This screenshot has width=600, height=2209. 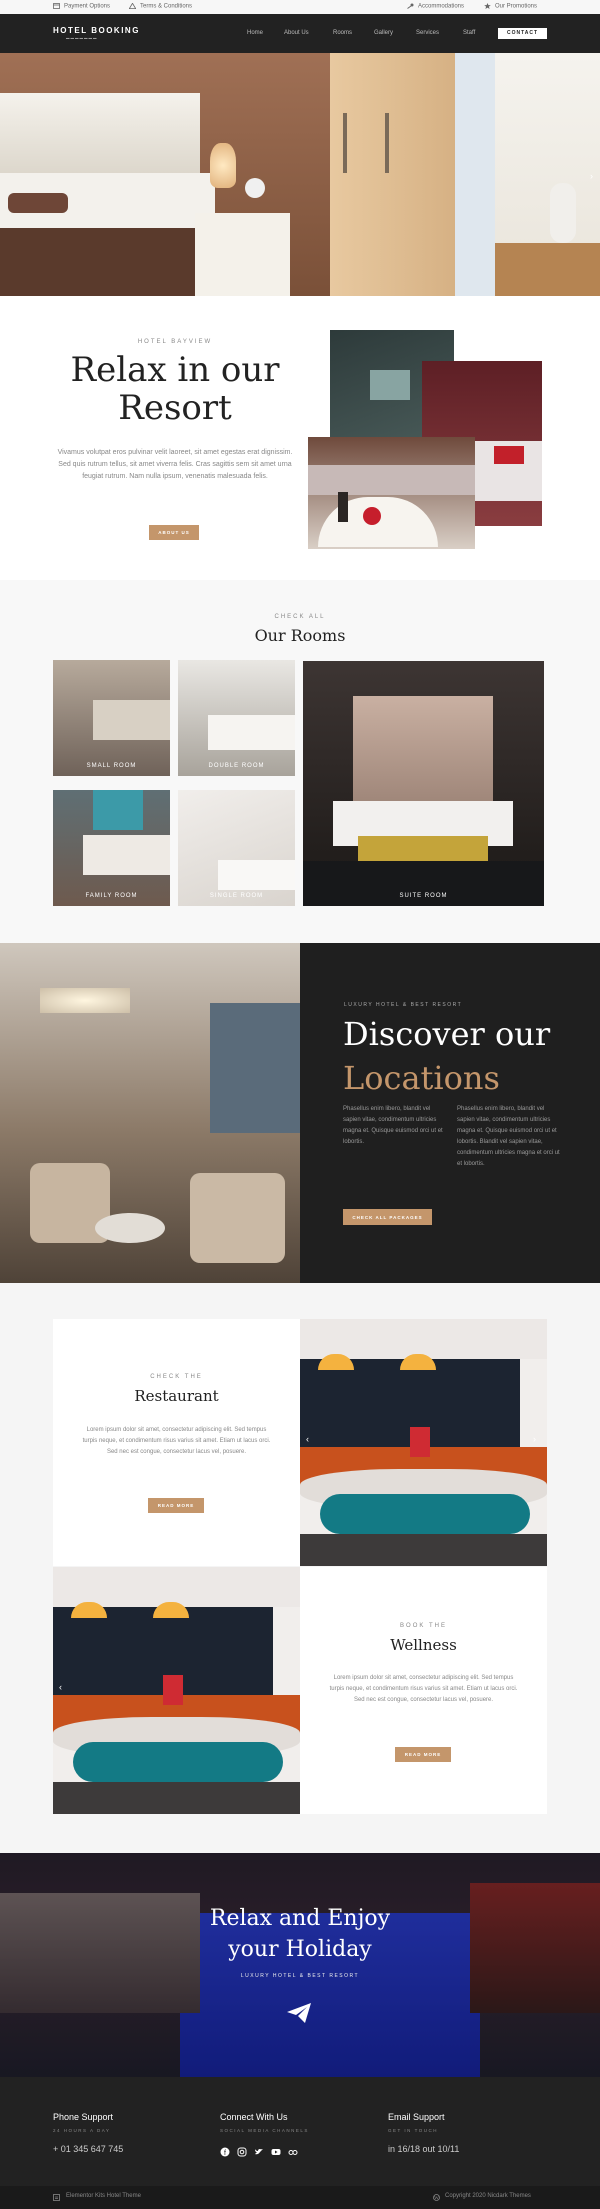 I want to click on room-card-suite: SUITE ROOM, so click(x=423, y=783).